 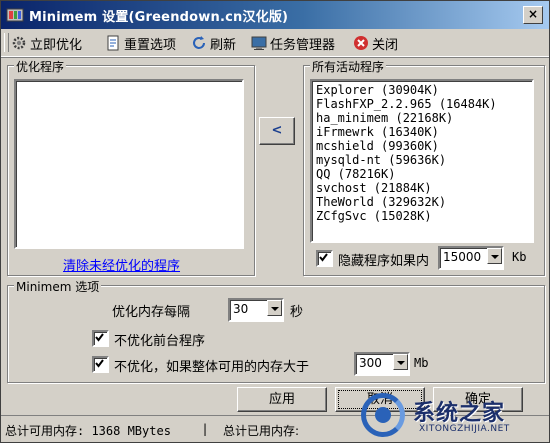 I want to click on window-title: Minimem 设置(Greendown.cn汉化版), so click(x=159, y=17).